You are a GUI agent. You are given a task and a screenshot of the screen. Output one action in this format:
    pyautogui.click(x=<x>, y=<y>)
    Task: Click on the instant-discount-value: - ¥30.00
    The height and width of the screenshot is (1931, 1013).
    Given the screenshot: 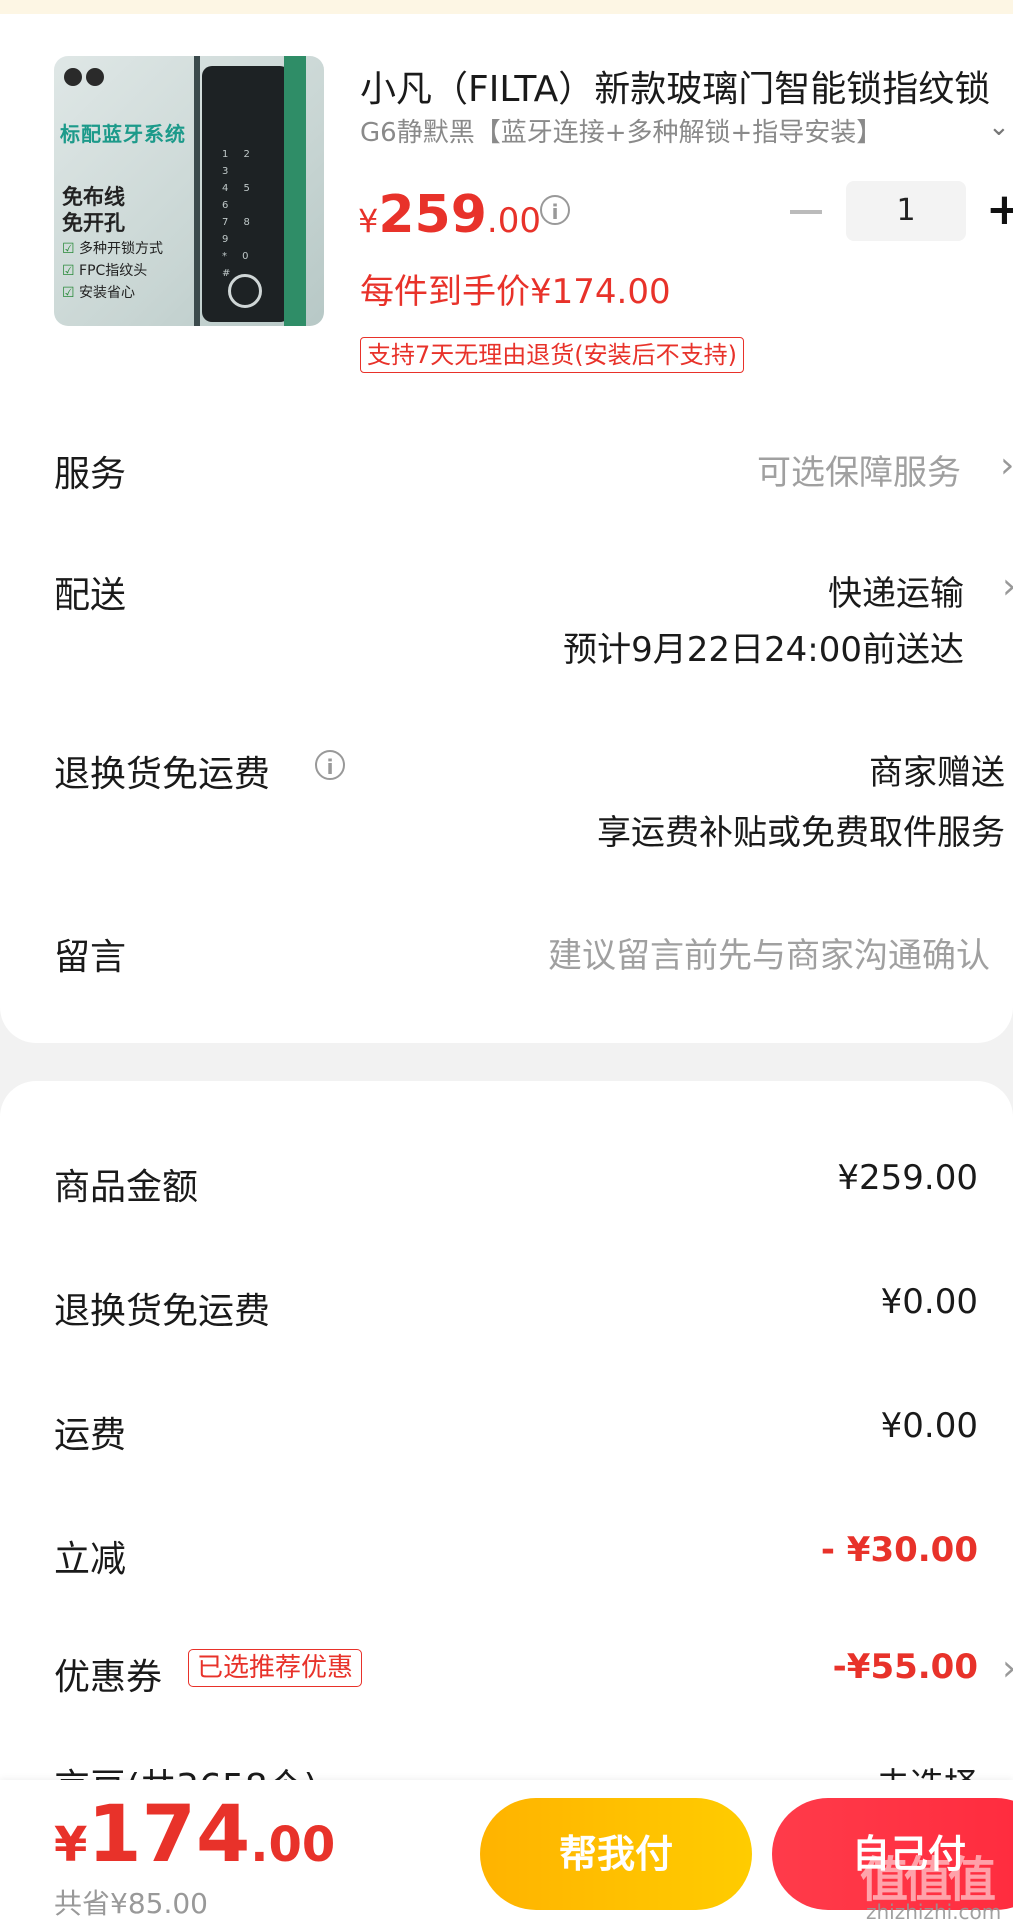 What is the action you would take?
    pyautogui.click(x=899, y=1550)
    